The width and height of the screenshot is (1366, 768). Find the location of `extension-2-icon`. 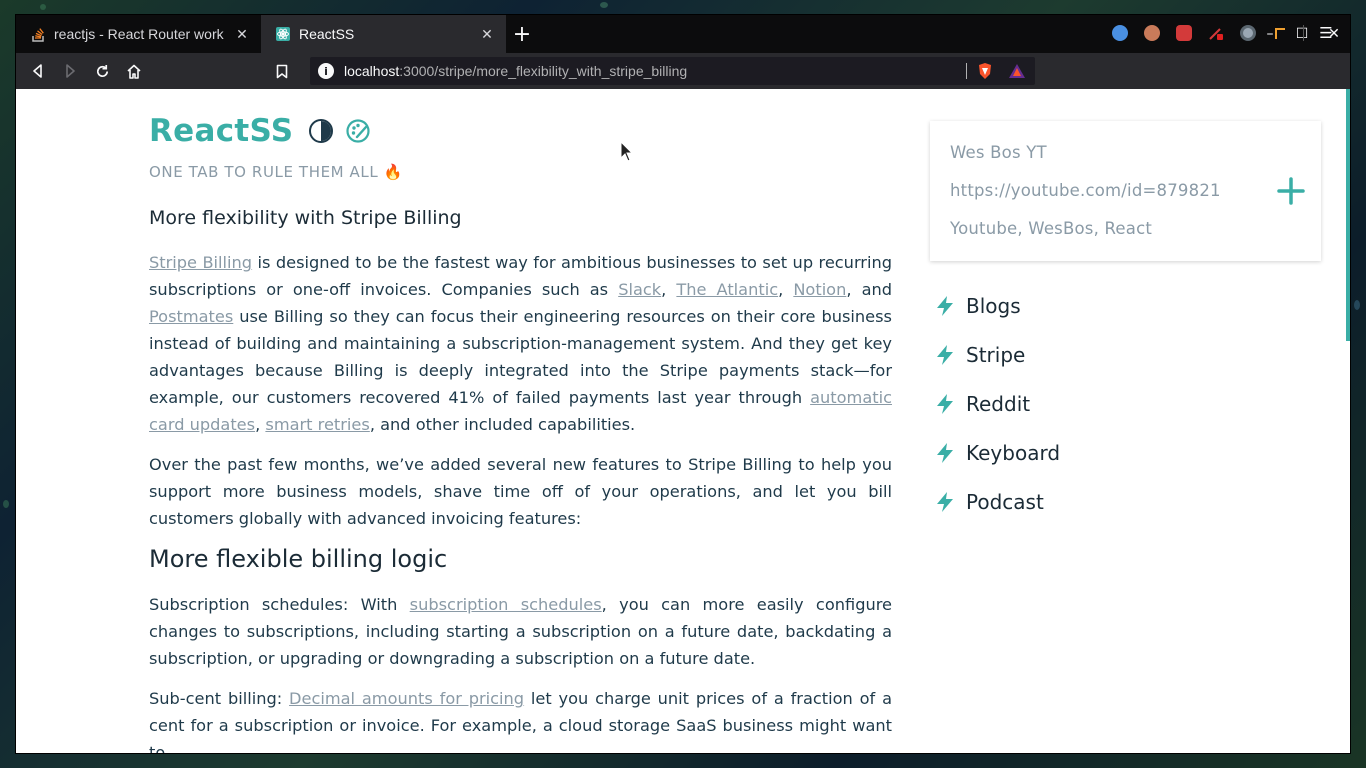

extension-2-icon is located at coordinates (1152, 33).